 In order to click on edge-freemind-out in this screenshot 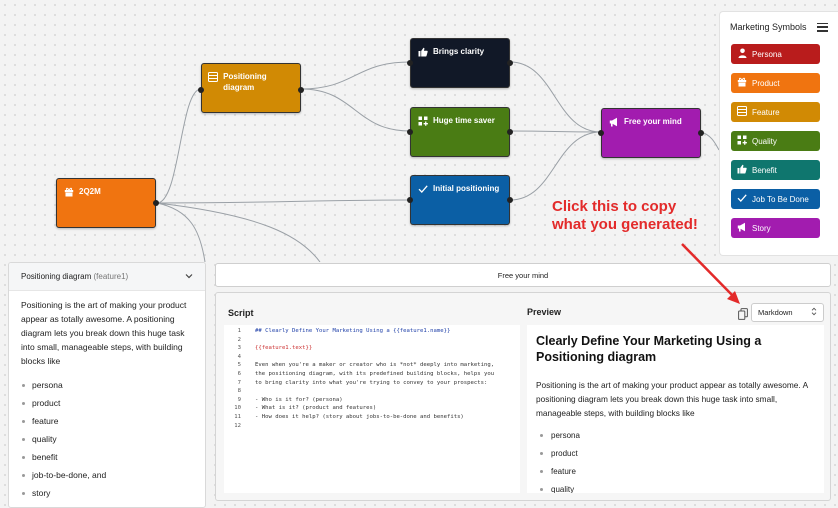, I will do `click(710, 141)`.